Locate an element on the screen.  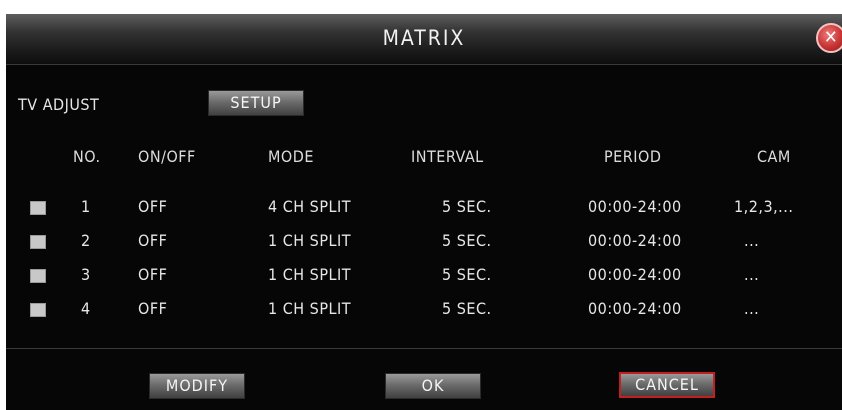
row-no: 3 is located at coordinates (86, 274).